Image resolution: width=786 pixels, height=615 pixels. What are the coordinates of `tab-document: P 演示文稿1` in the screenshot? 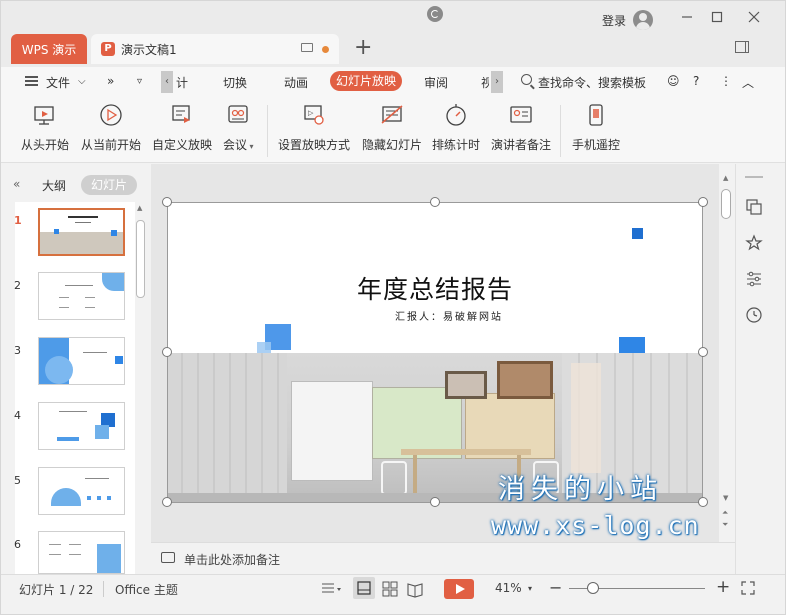 It's located at (215, 49).